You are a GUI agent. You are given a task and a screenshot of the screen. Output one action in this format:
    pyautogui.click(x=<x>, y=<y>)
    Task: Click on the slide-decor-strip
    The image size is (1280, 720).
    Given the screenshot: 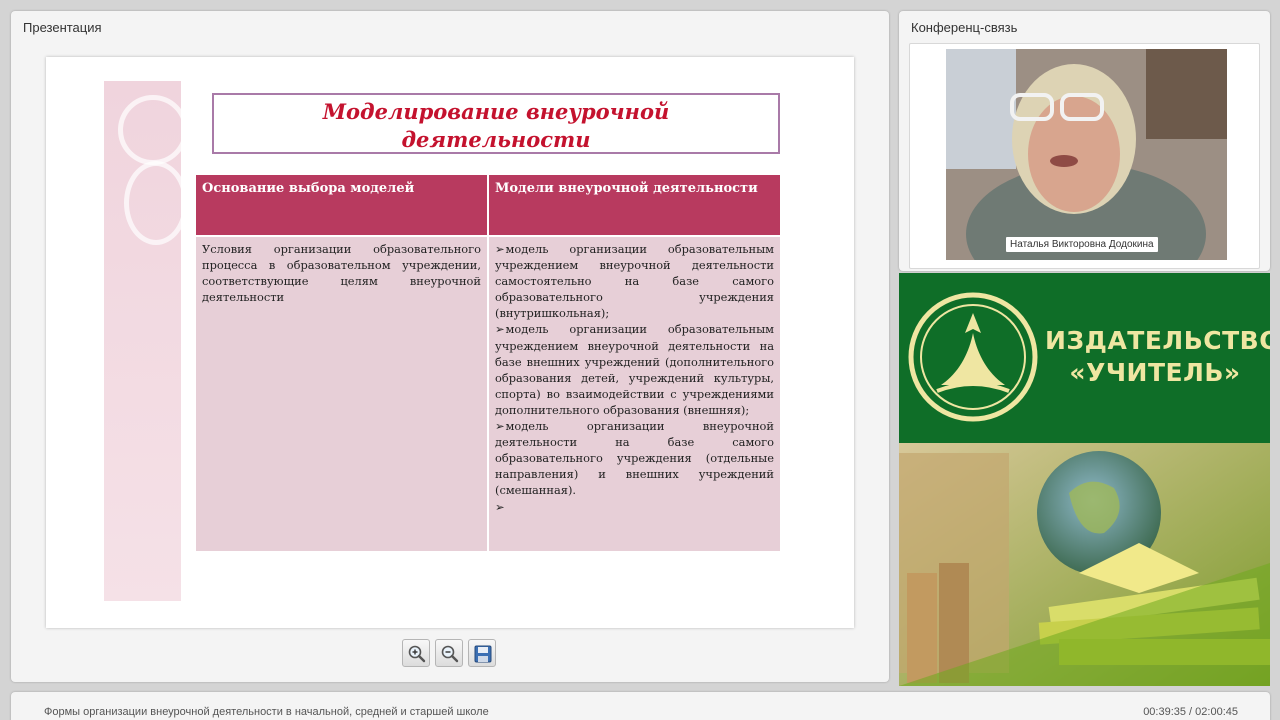 What is the action you would take?
    pyautogui.click(x=146, y=341)
    